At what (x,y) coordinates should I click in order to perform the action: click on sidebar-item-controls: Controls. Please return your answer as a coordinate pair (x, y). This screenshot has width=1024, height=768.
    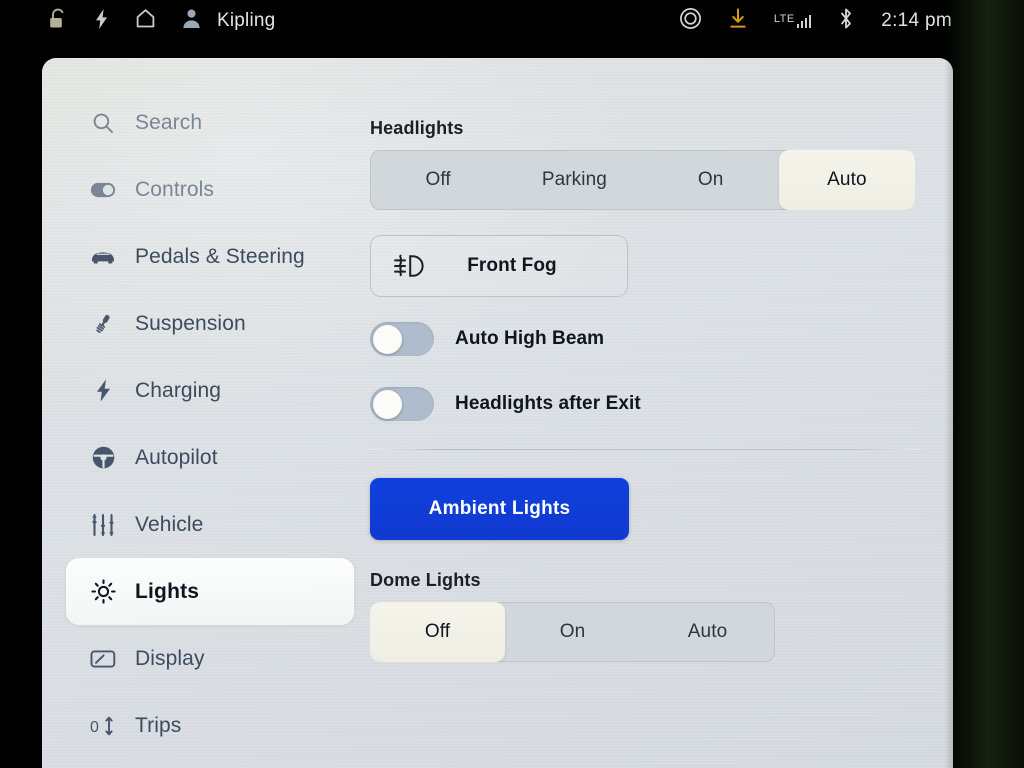
    Looking at the image, I should click on (210, 189).